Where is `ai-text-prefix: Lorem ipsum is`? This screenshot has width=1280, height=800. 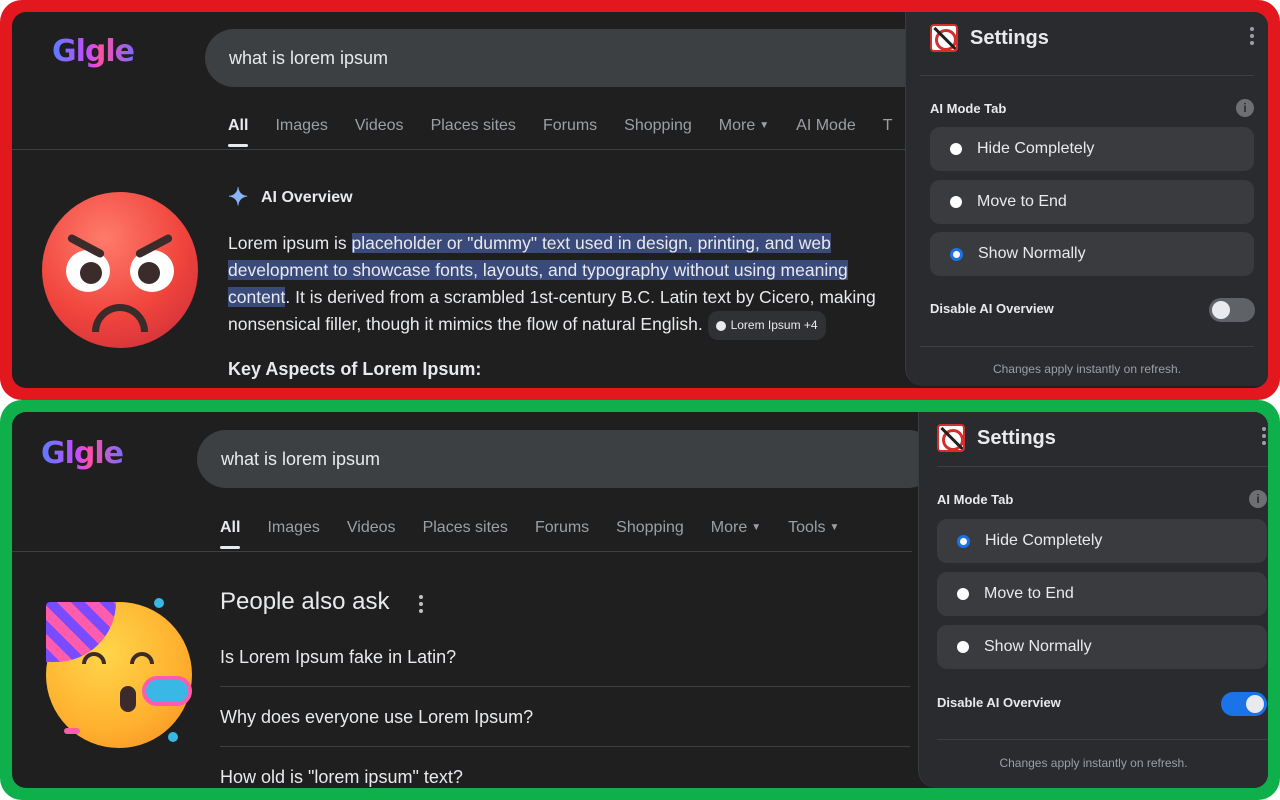 ai-text-prefix: Lorem ipsum is is located at coordinates (290, 243).